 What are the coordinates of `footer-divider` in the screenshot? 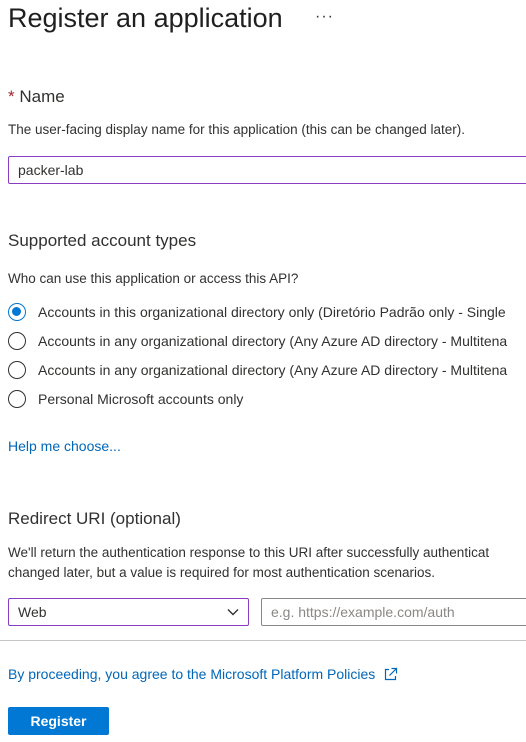 It's located at (263, 640).